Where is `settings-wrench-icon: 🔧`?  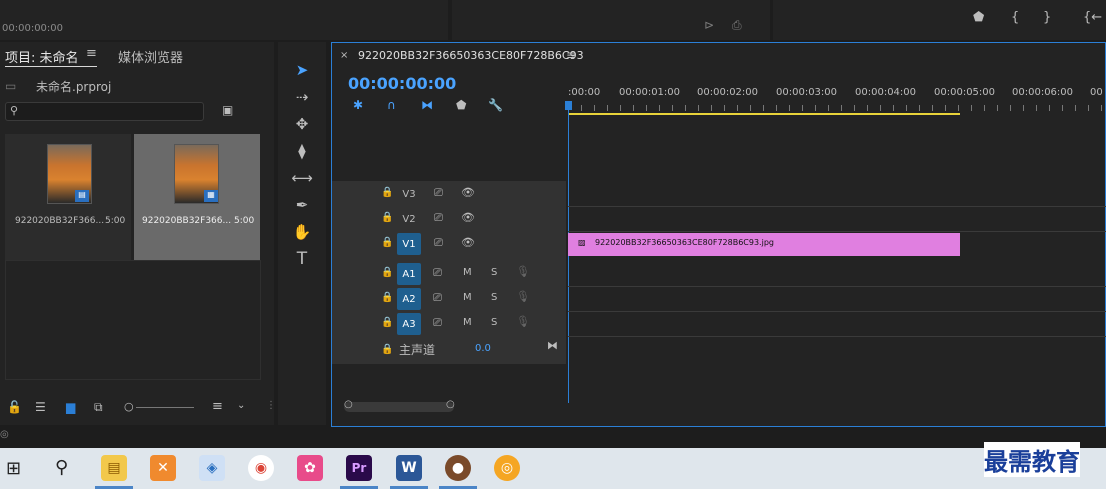
settings-wrench-icon: 🔧 is located at coordinates (495, 105).